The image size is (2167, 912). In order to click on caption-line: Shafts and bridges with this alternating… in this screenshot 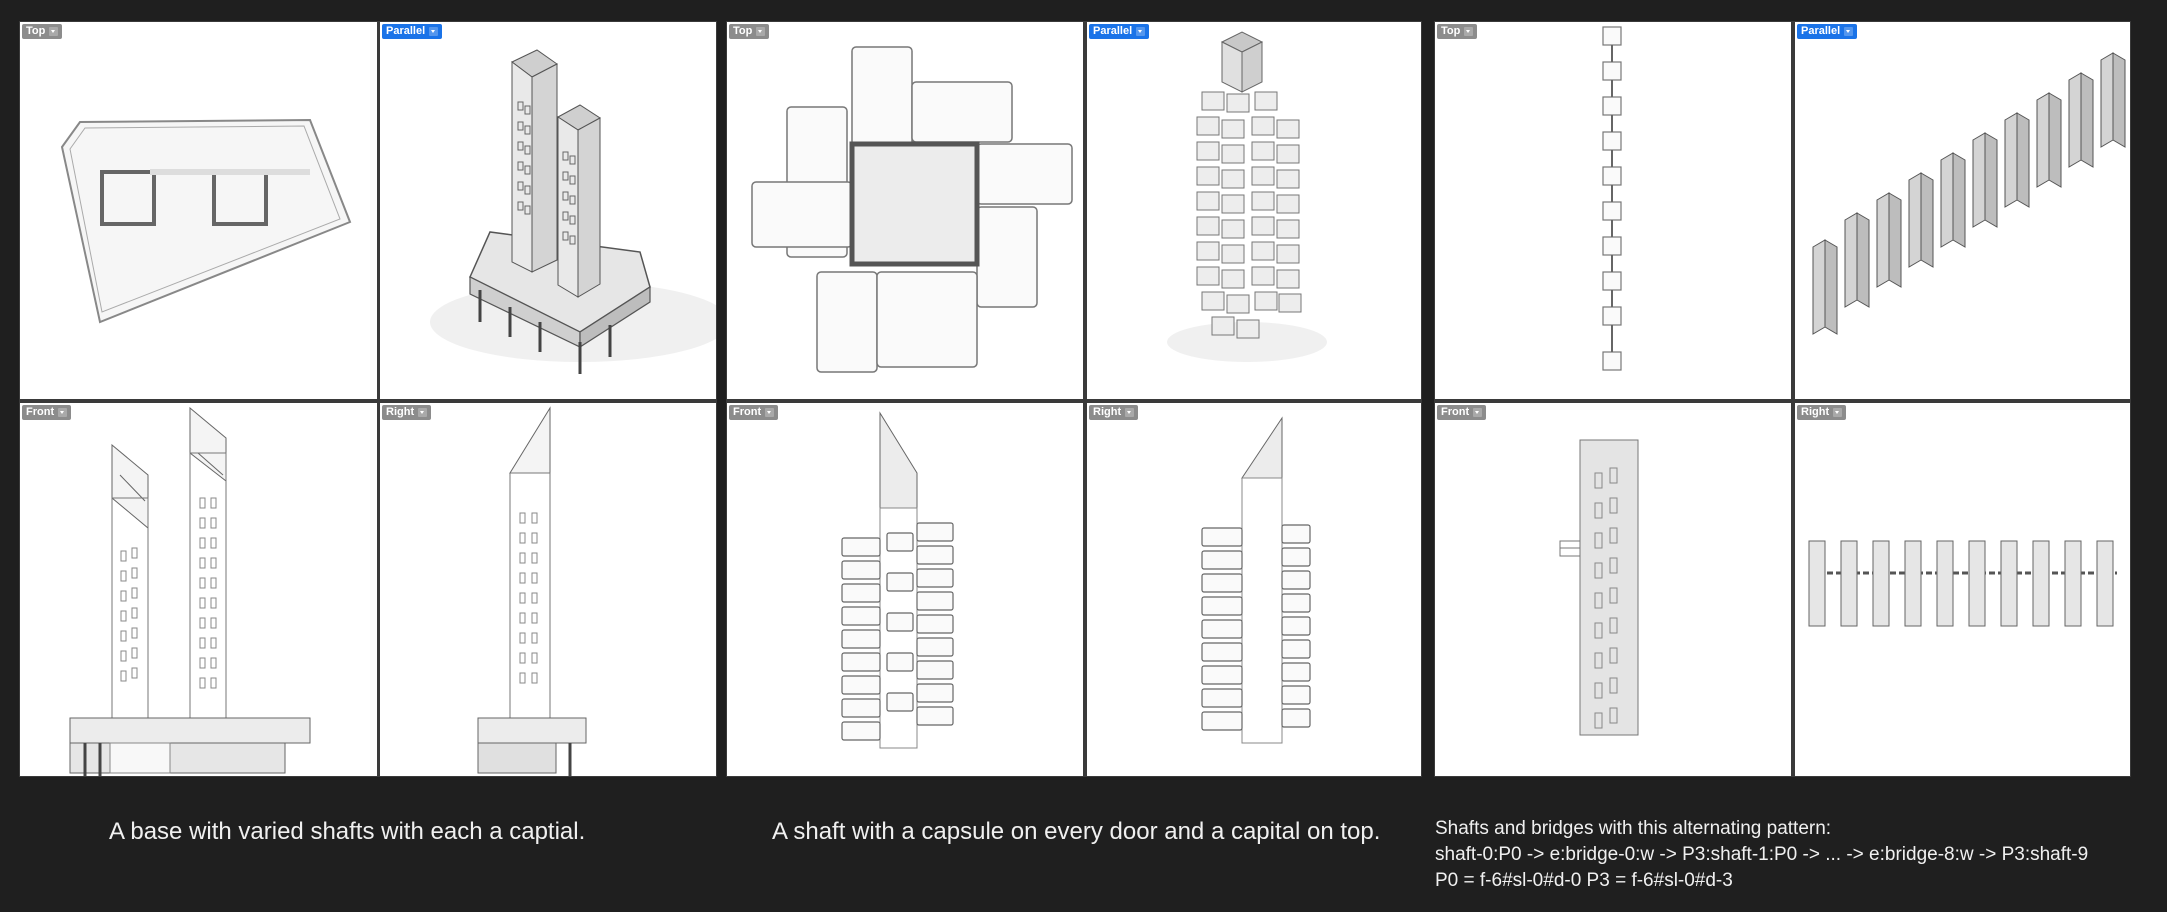, I will do `click(1633, 828)`.